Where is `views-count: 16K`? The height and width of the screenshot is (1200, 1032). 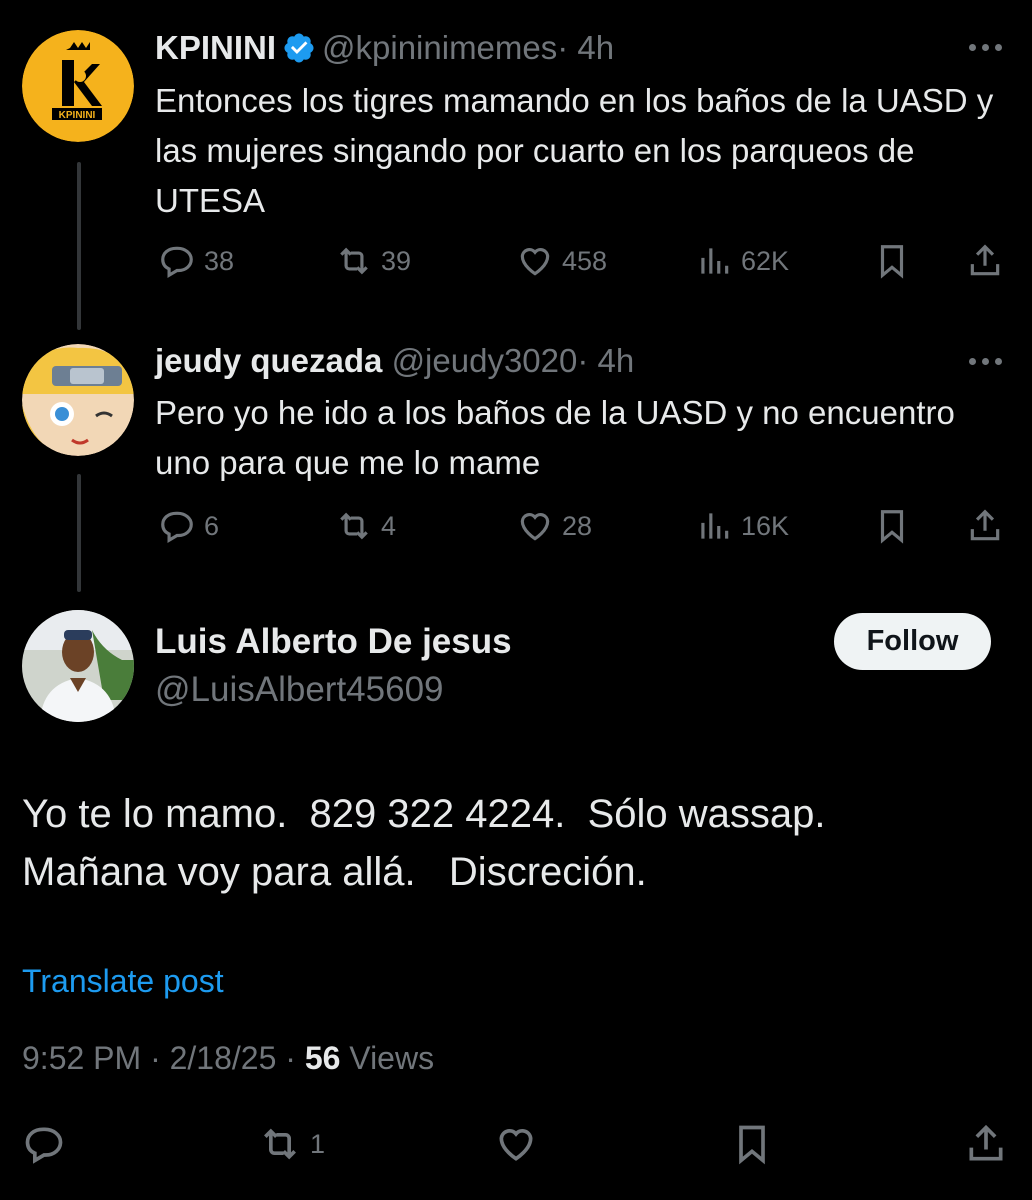
views-count: 16K is located at coordinates (765, 525).